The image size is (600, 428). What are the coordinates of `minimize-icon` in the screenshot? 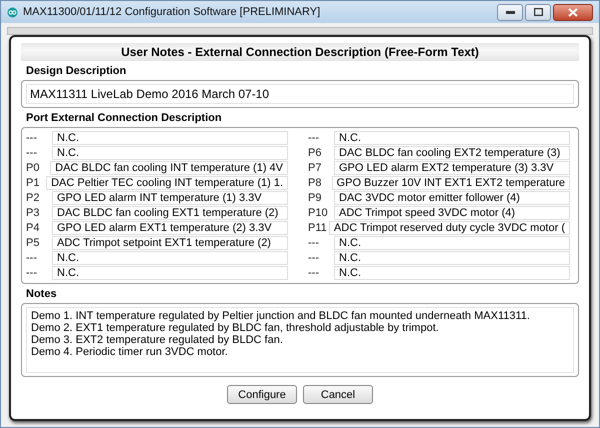 It's located at (510, 12).